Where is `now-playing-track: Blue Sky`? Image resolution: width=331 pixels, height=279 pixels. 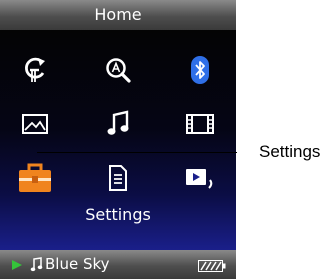 now-playing-track: Blue Sky is located at coordinates (77, 264).